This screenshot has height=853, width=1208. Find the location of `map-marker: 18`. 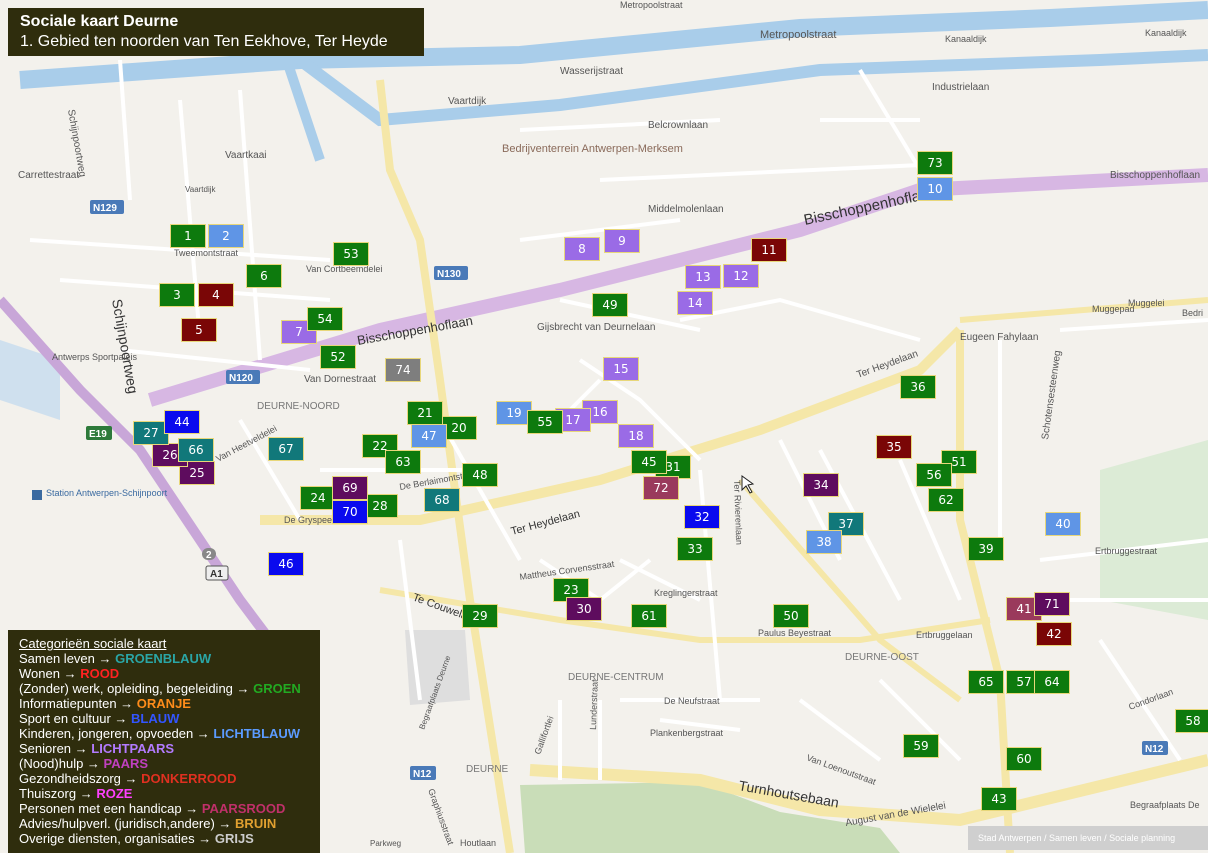

map-marker: 18 is located at coordinates (636, 436).